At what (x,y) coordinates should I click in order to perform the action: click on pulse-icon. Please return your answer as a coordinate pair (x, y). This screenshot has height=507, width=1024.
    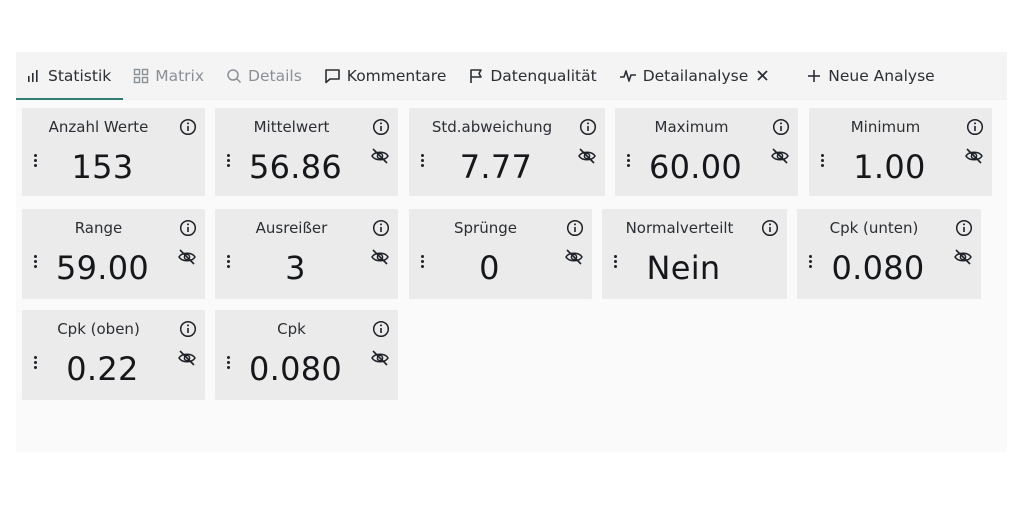
    Looking at the image, I should click on (627, 75).